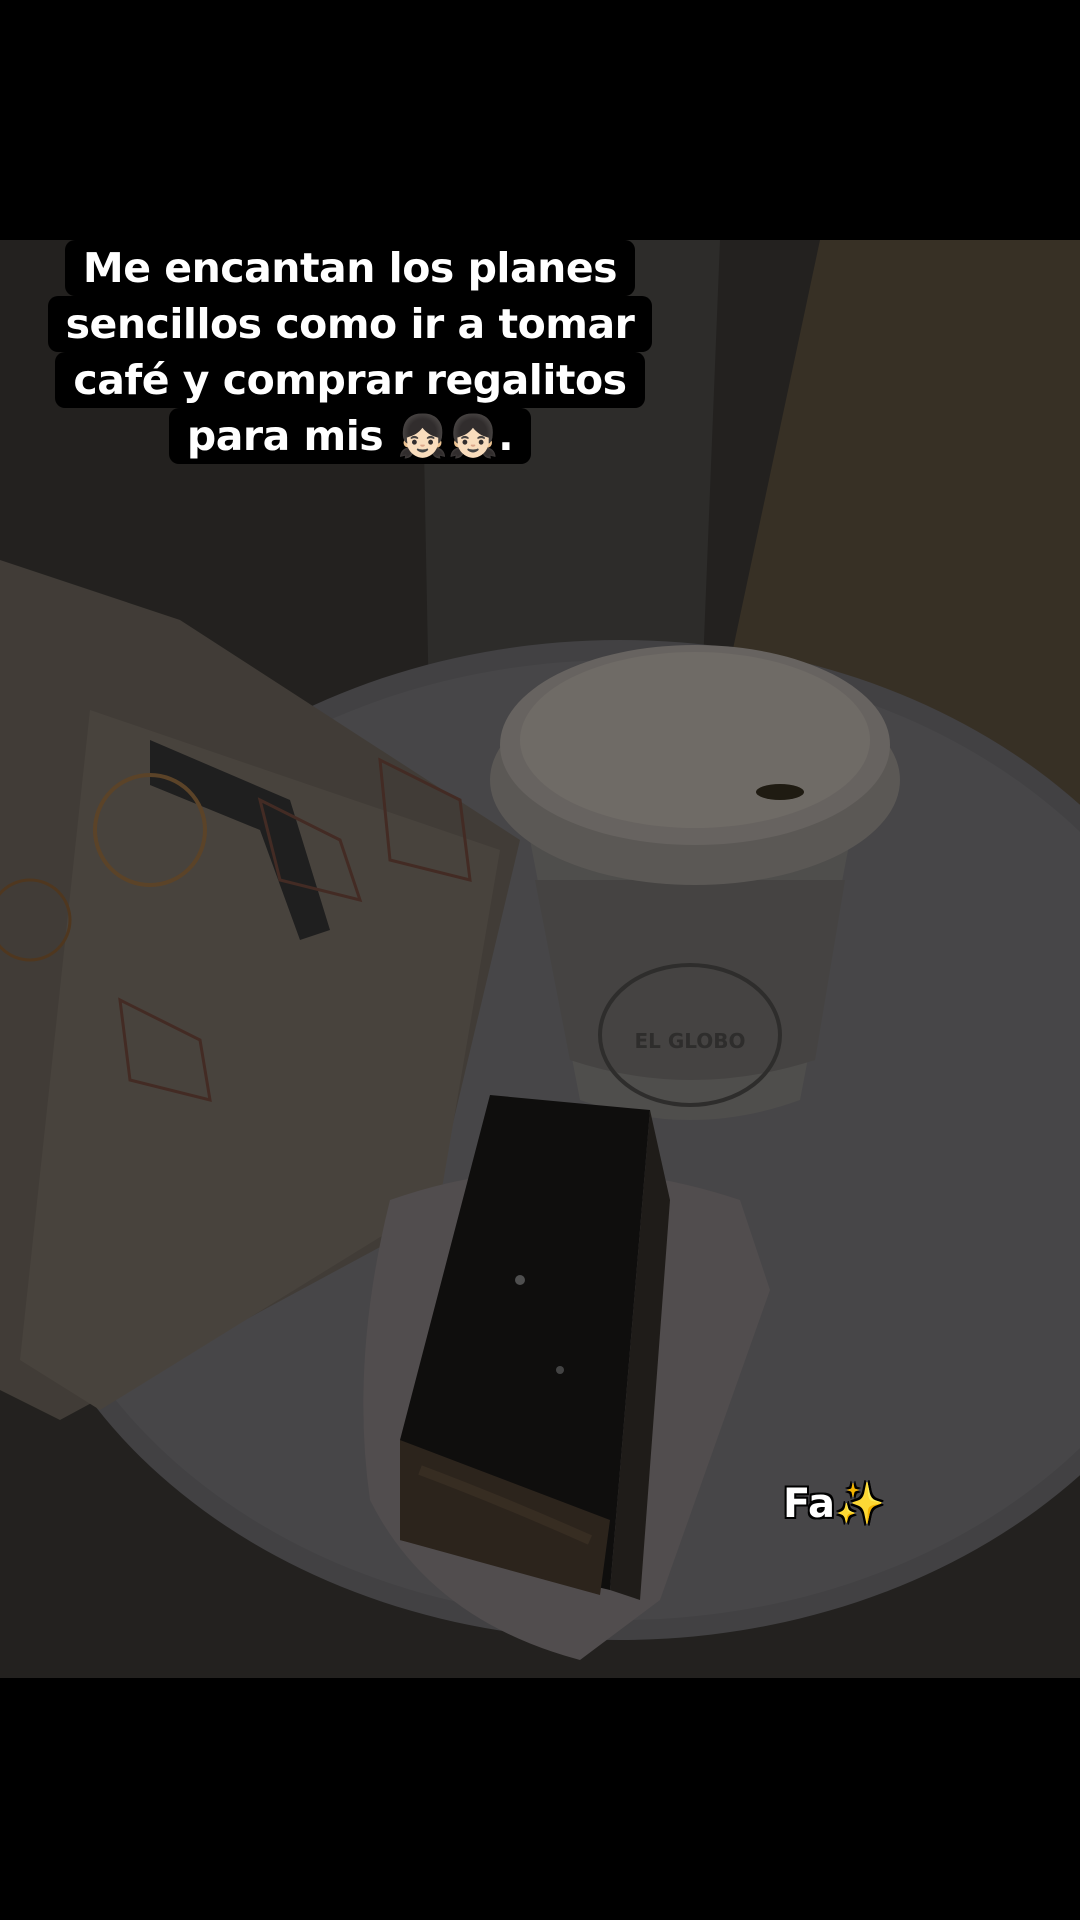  Describe the element at coordinates (350, 380) in the screenshot. I see `caption-line: café y comprar regalitos` at that location.